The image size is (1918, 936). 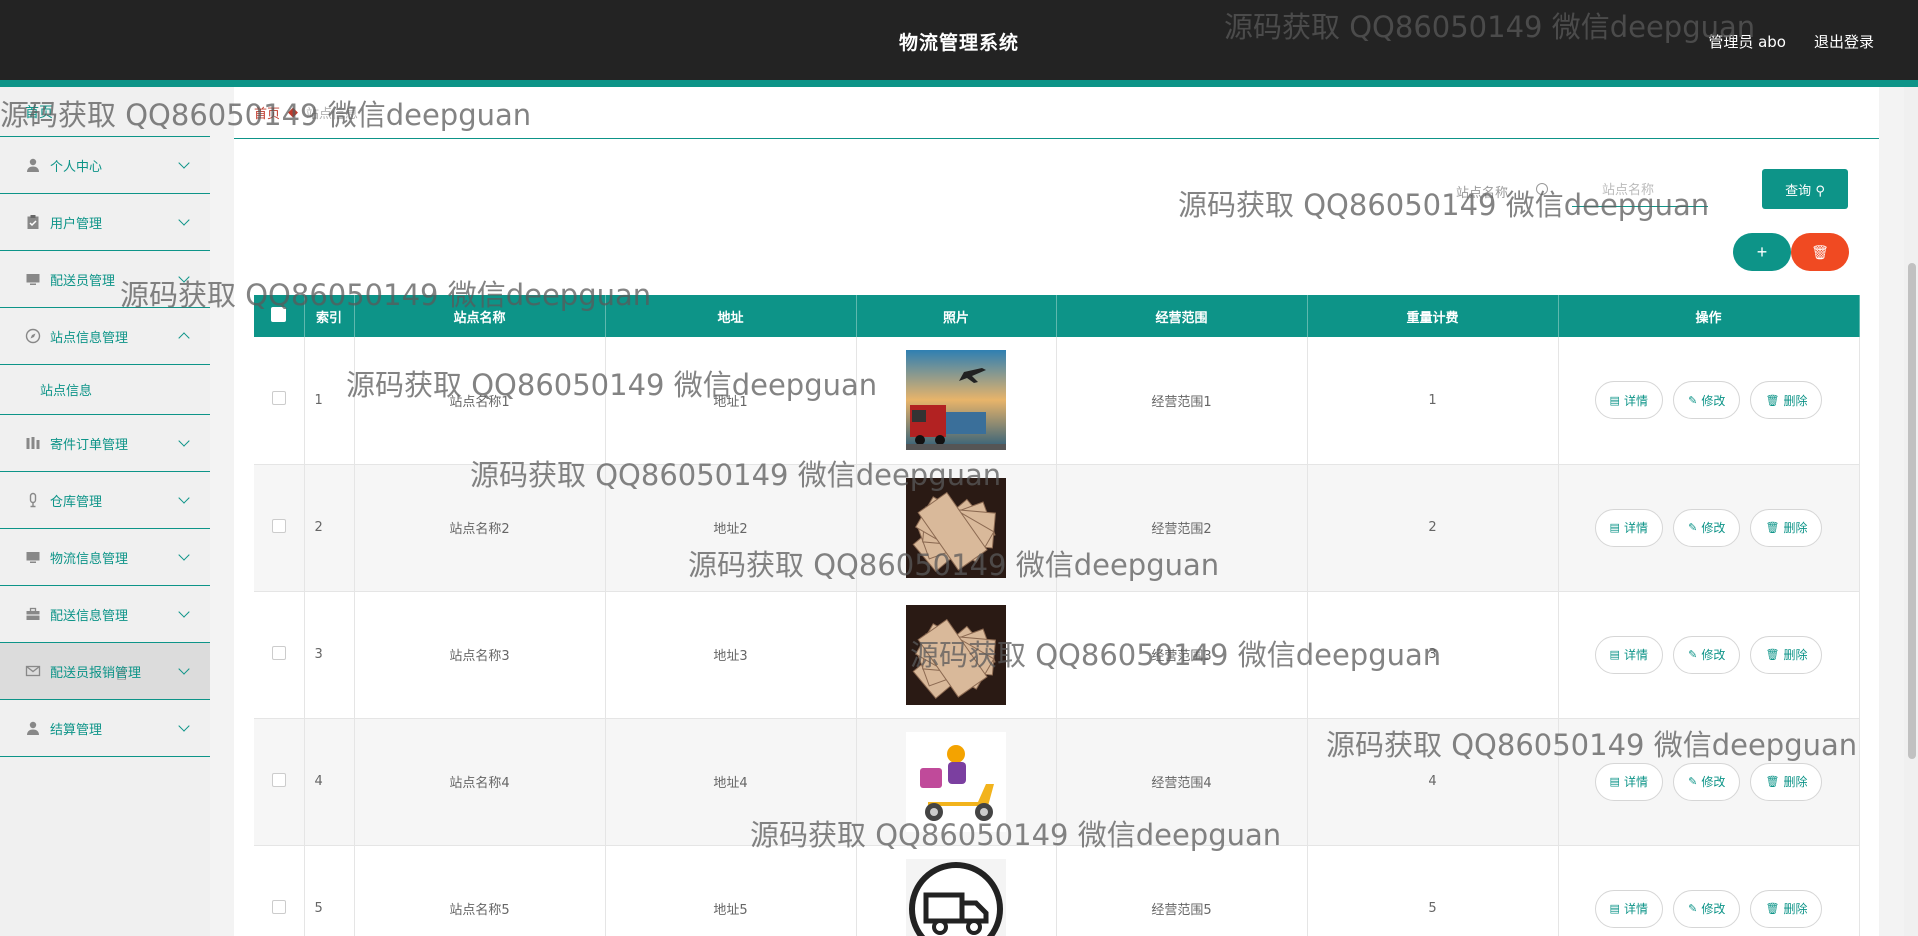 What do you see at coordinates (480, 782) in the screenshot?
I see `station-name-cell: 站点名称4` at bounding box center [480, 782].